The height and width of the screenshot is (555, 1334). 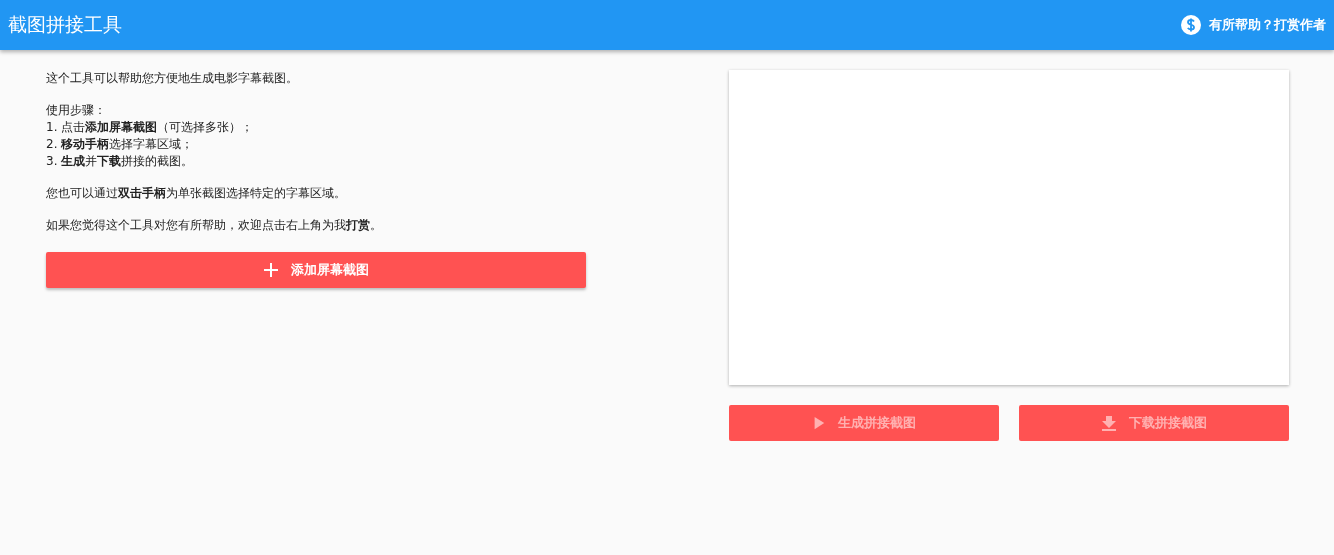 I want to click on text-line: 3. 生成并下载拼接的截图。, so click(x=120, y=161).